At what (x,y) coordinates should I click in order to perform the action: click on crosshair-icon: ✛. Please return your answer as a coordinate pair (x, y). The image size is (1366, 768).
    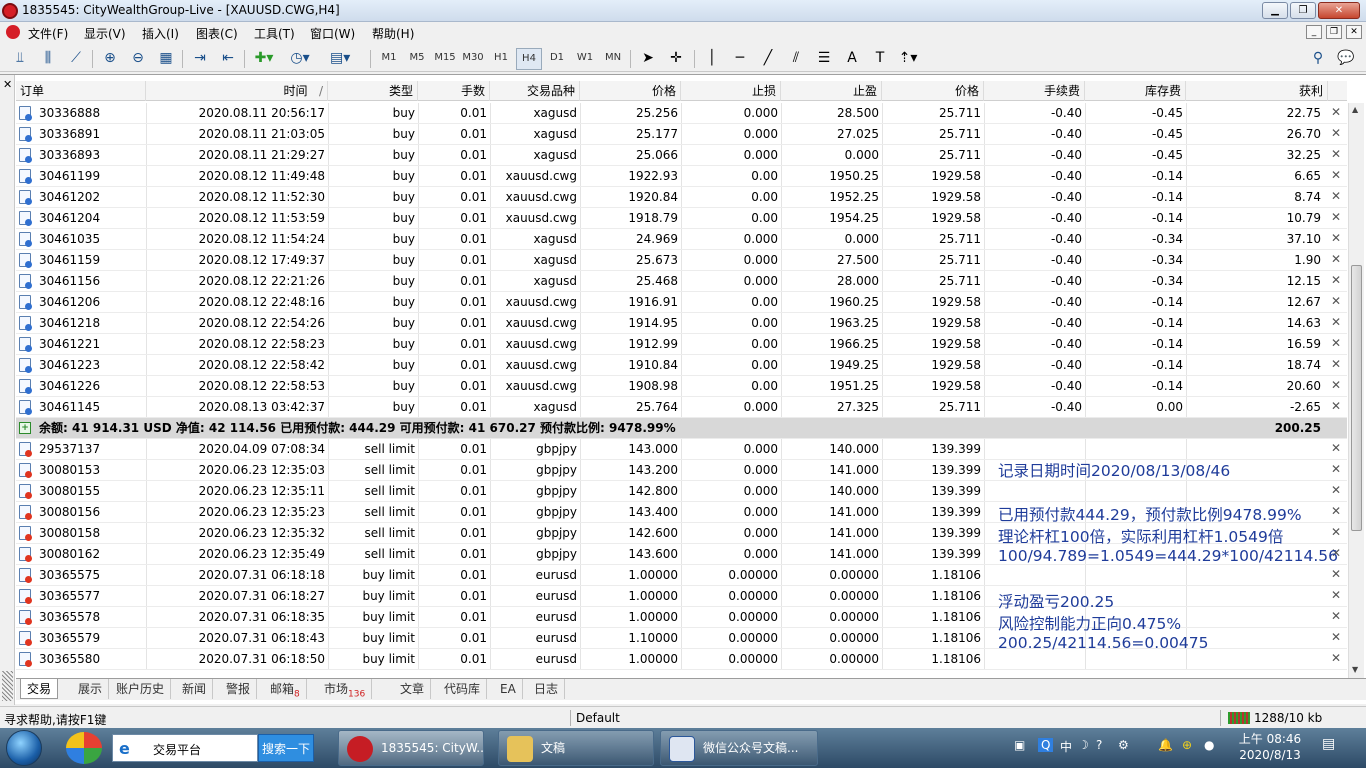
    Looking at the image, I should click on (676, 59).